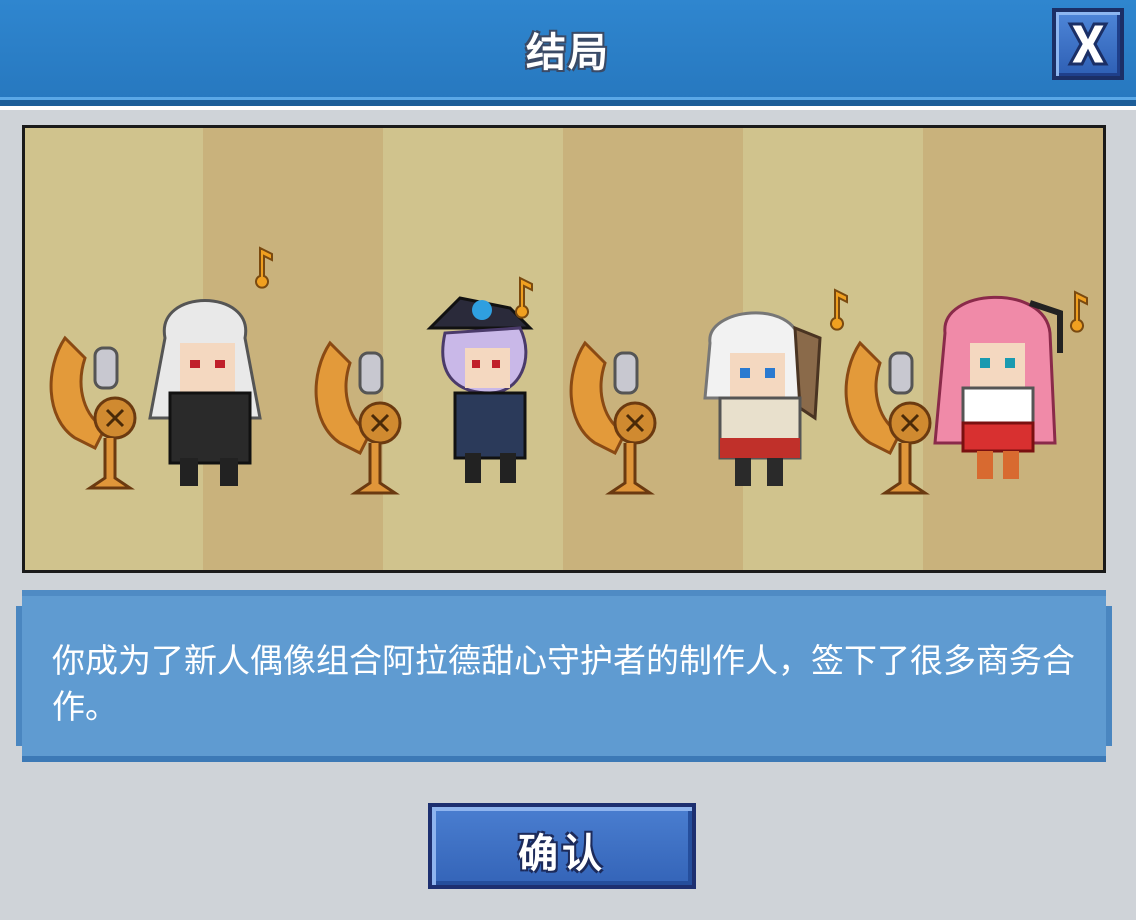 The width and height of the screenshot is (1136, 920). I want to click on ending-description-text: 你成为了新人偶像组合阿拉德甜心守护者的制作人，签下了很多商务合作。, so click(563, 683).